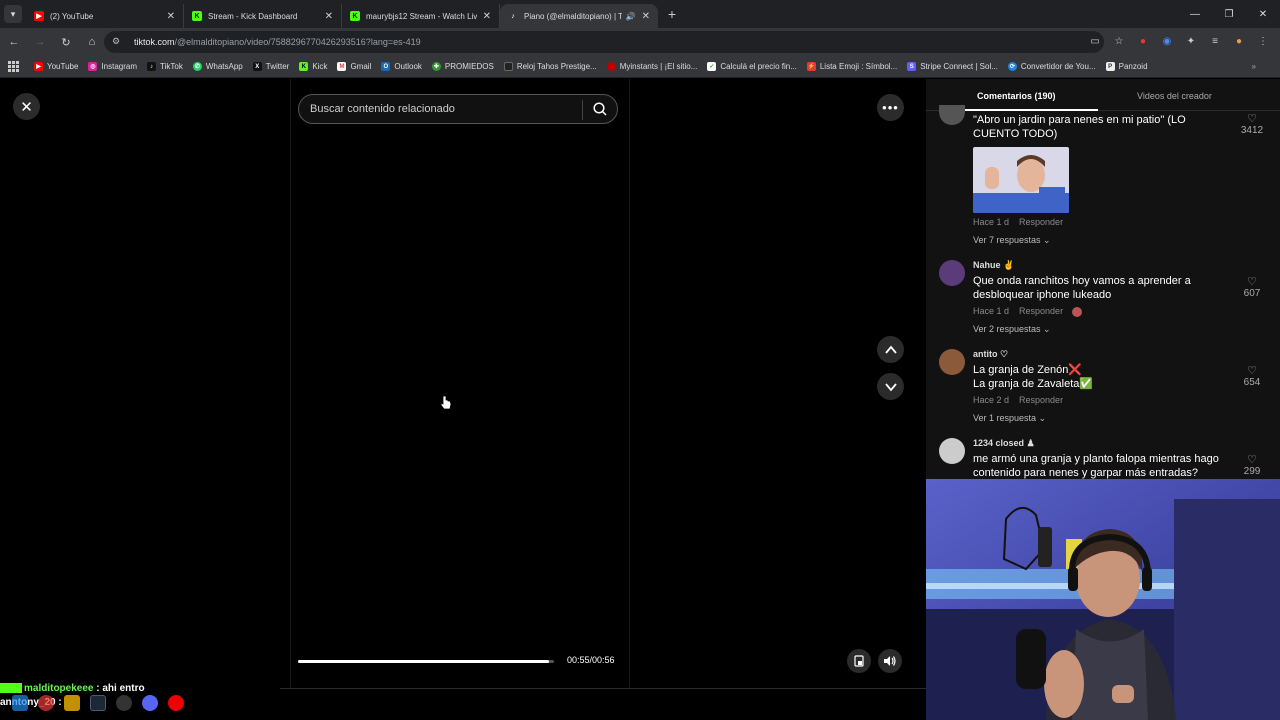 The image size is (1280, 720). What do you see at coordinates (1263, 41) in the screenshot?
I see `menu-icon: ⋮` at bounding box center [1263, 41].